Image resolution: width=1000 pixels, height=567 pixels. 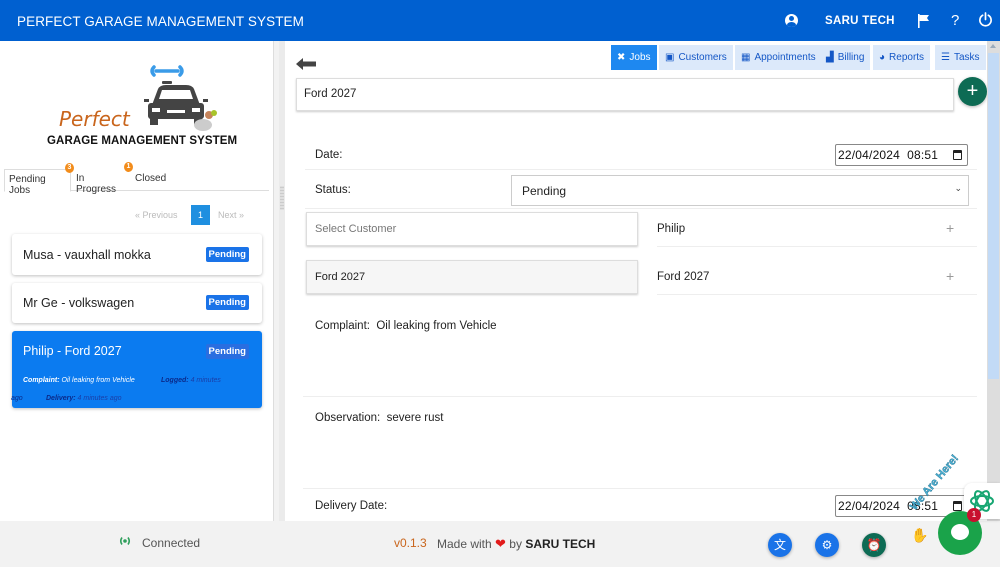 I want to click on selected-vehicle: Ford 2027, so click(x=683, y=277).